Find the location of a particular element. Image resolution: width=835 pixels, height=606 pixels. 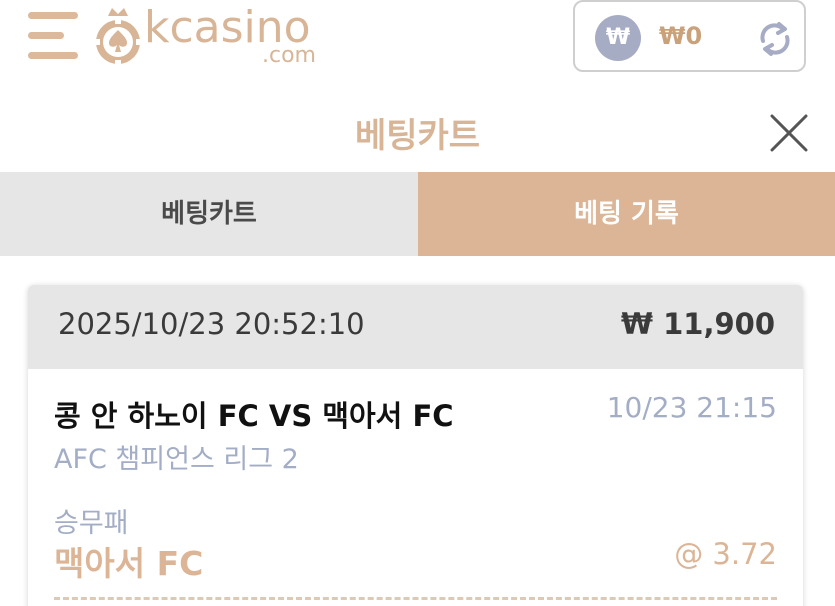

casino-chip-icon is located at coordinates (118, 37).